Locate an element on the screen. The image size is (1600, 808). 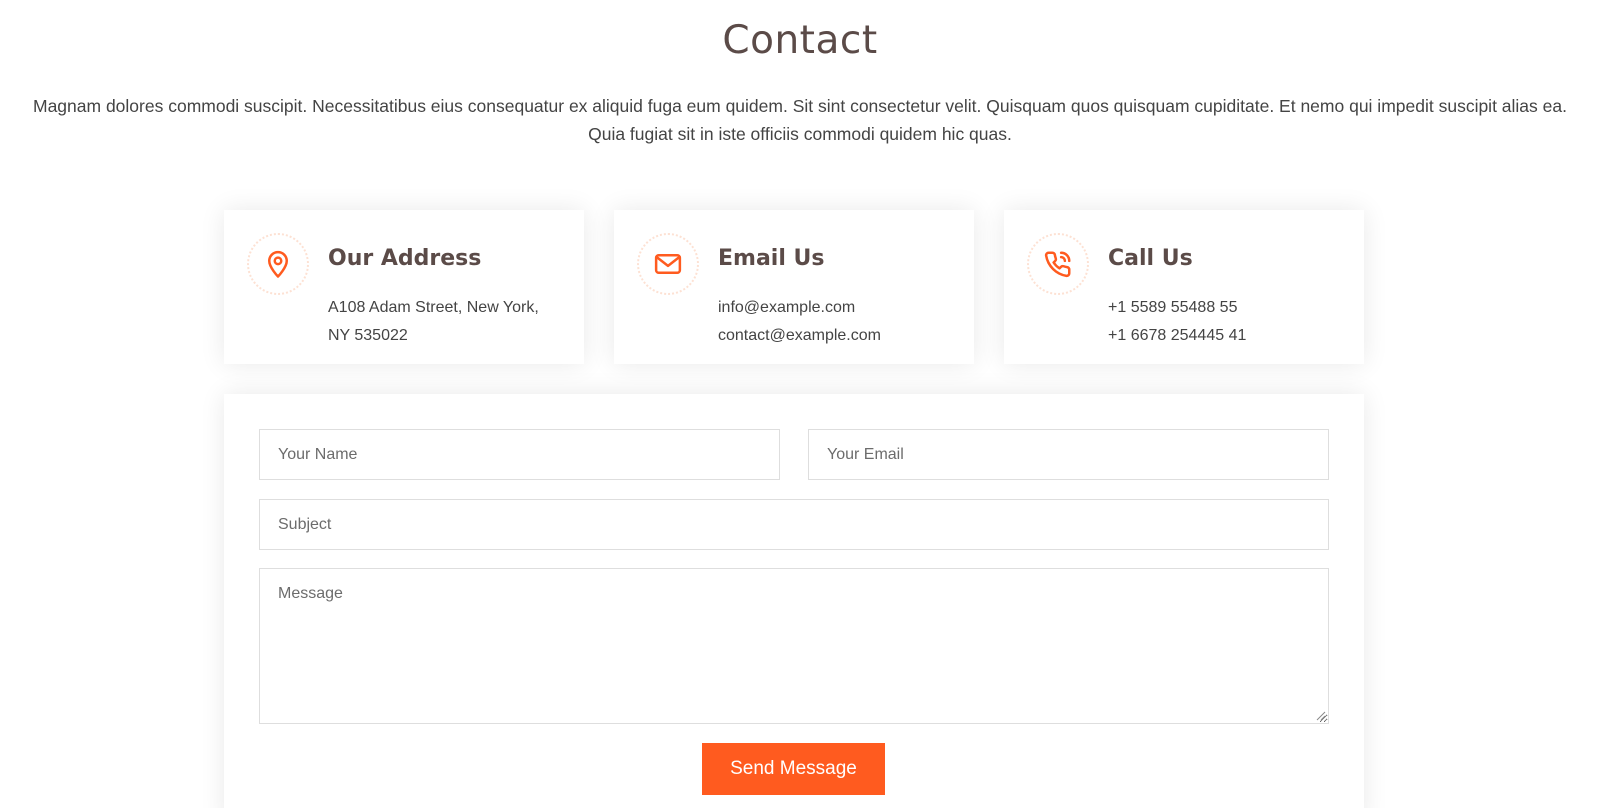
envelope-icon is located at coordinates (668, 264).